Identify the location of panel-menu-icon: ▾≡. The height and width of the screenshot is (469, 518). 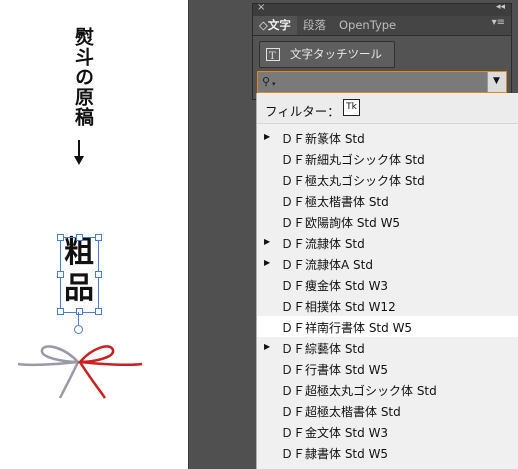
(498, 22).